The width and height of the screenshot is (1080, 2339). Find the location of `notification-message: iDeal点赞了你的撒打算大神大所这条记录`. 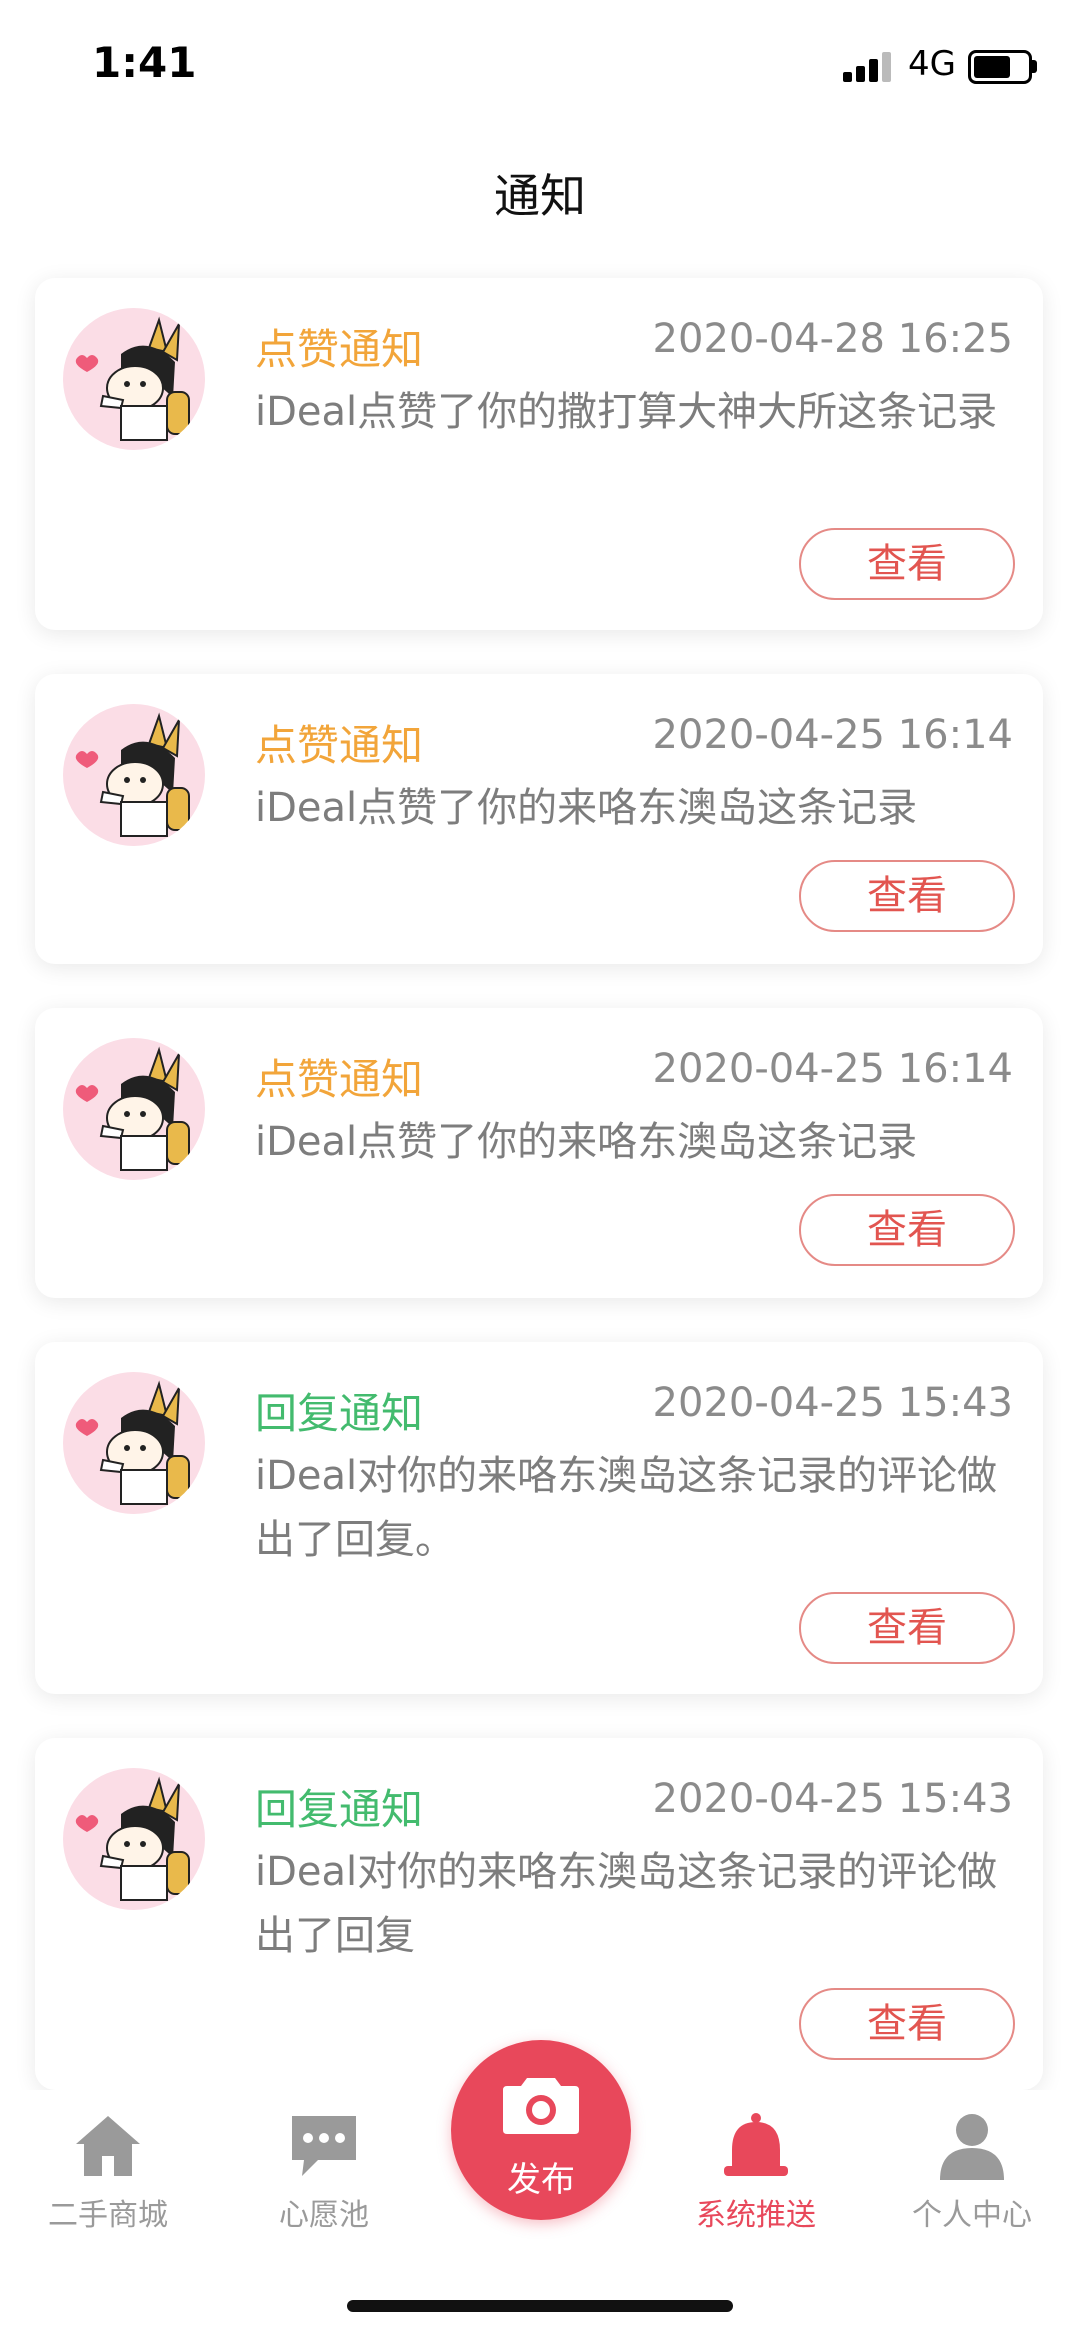

notification-message: iDeal点赞了你的撒打算大神大所这条记录 is located at coordinates (626, 412).